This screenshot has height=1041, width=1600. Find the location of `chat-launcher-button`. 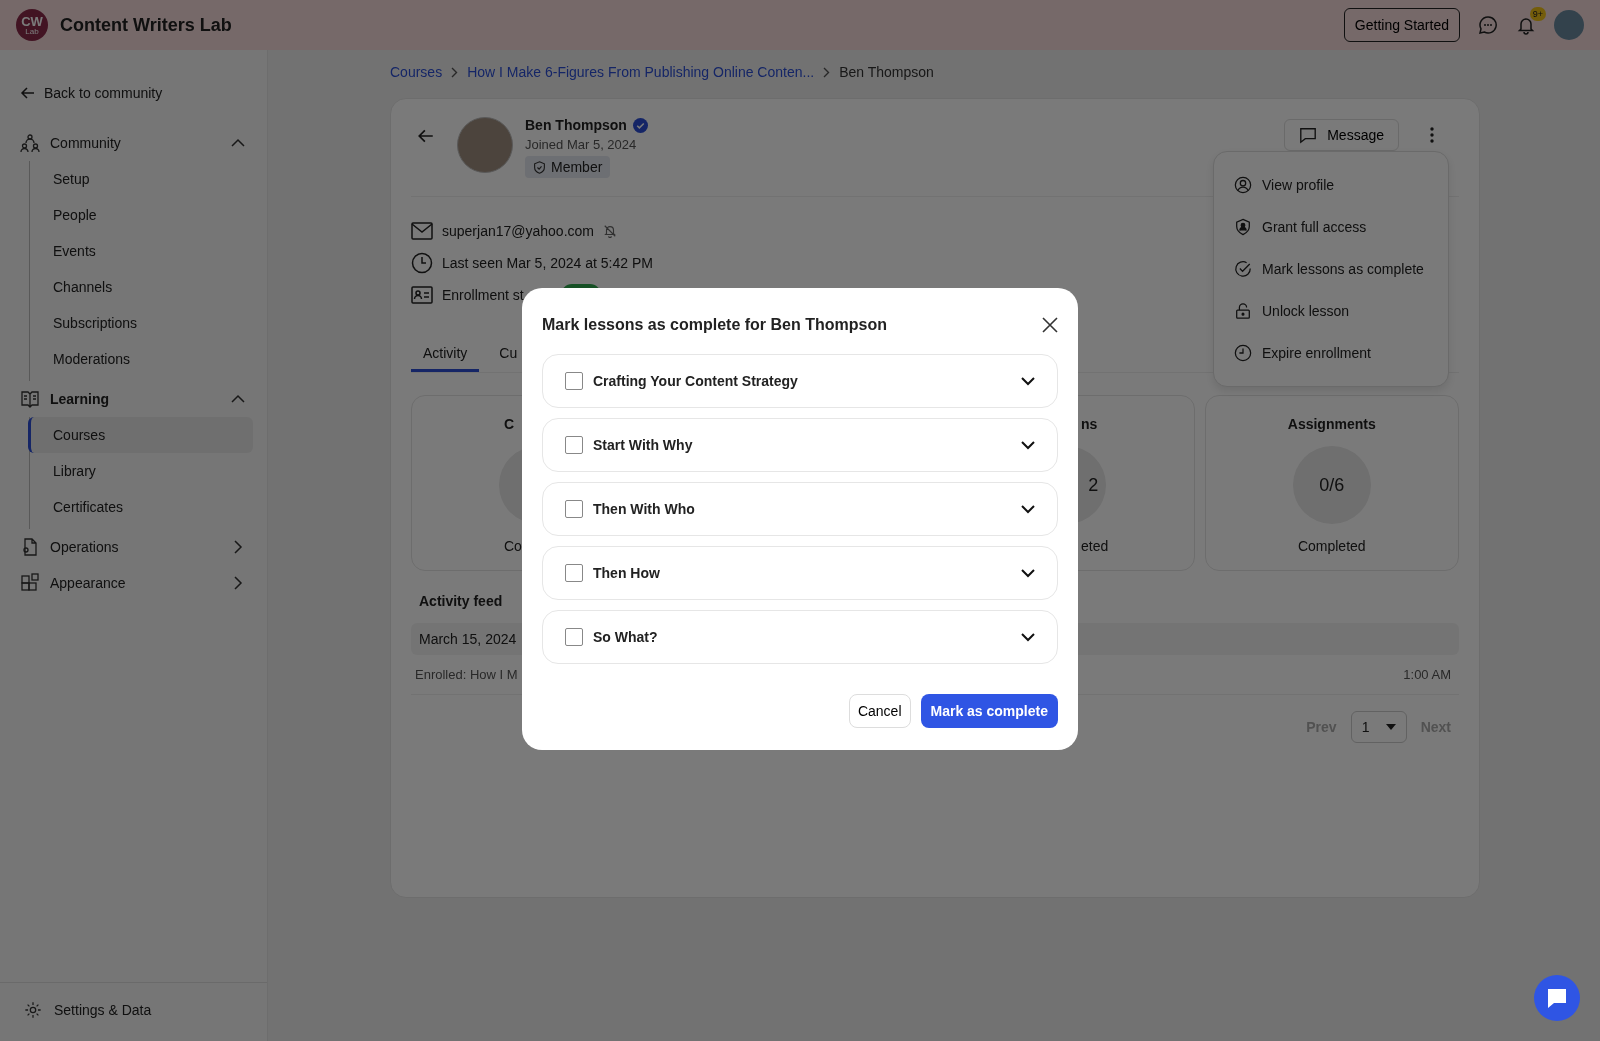

chat-launcher-button is located at coordinates (1557, 998).